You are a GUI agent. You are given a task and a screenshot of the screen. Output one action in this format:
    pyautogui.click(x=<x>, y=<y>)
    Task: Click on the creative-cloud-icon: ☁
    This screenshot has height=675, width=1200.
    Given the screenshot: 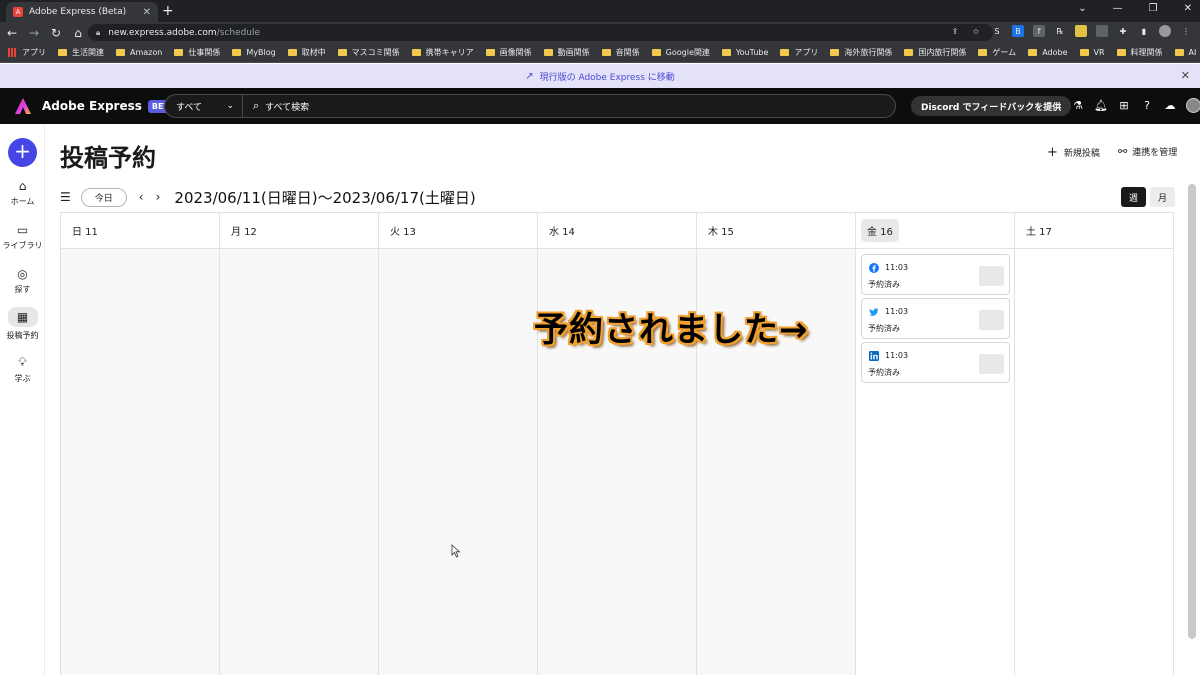 What is the action you would take?
    pyautogui.click(x=1170, y=105)
    